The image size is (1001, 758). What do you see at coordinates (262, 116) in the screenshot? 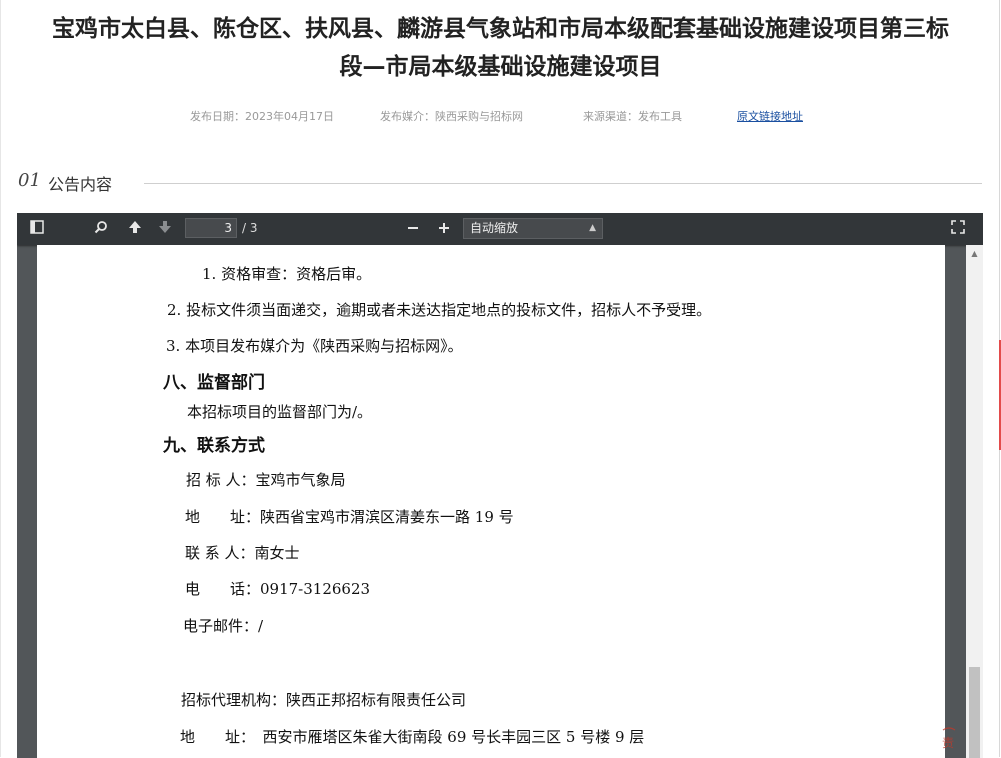
I see `publish-date: 发布日期：2023年04月17日` at bounding box center [262, 116].